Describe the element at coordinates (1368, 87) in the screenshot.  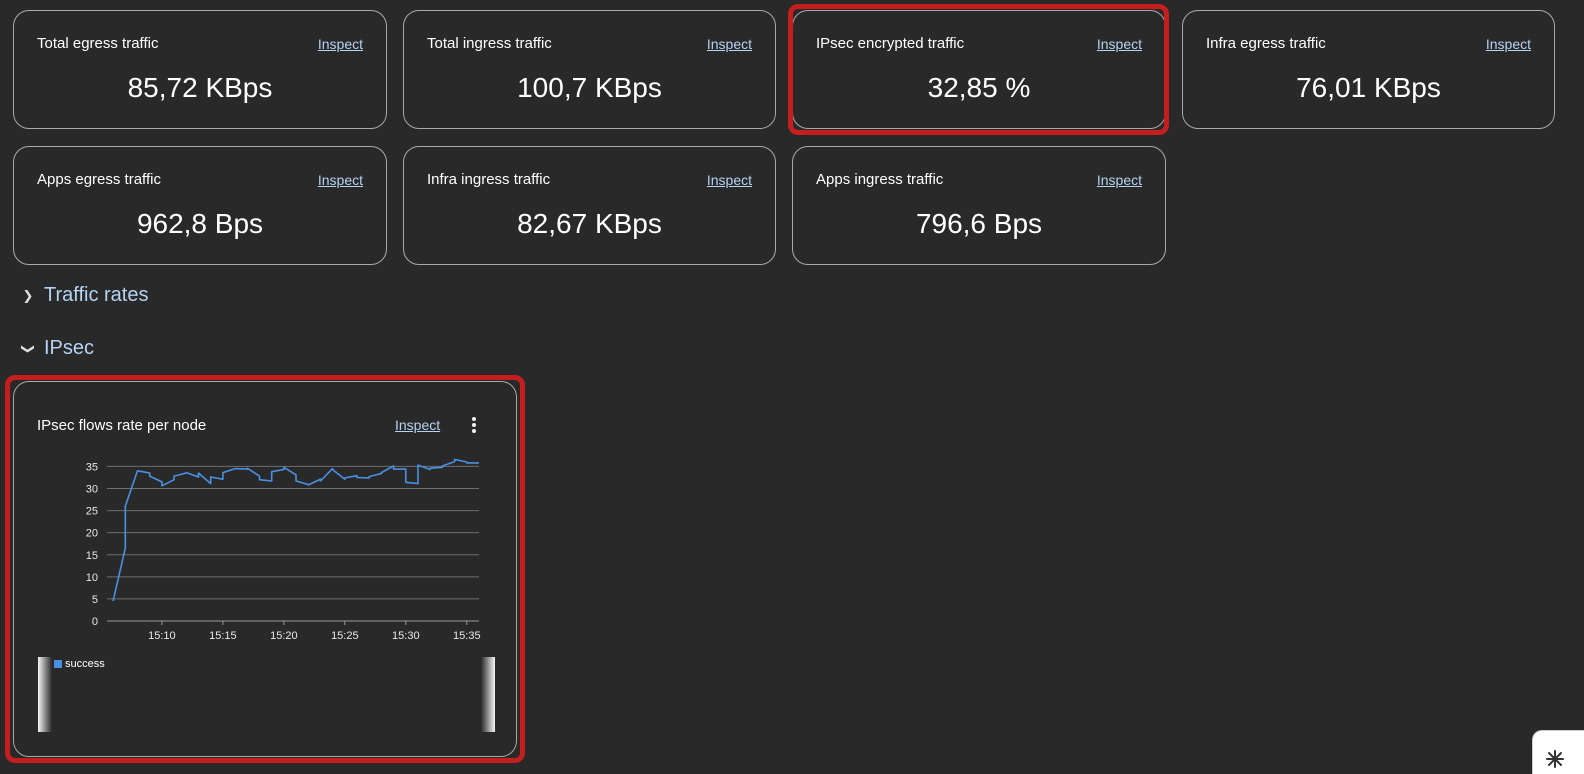
I see `stat-value: 76,01 KBps` at that location.